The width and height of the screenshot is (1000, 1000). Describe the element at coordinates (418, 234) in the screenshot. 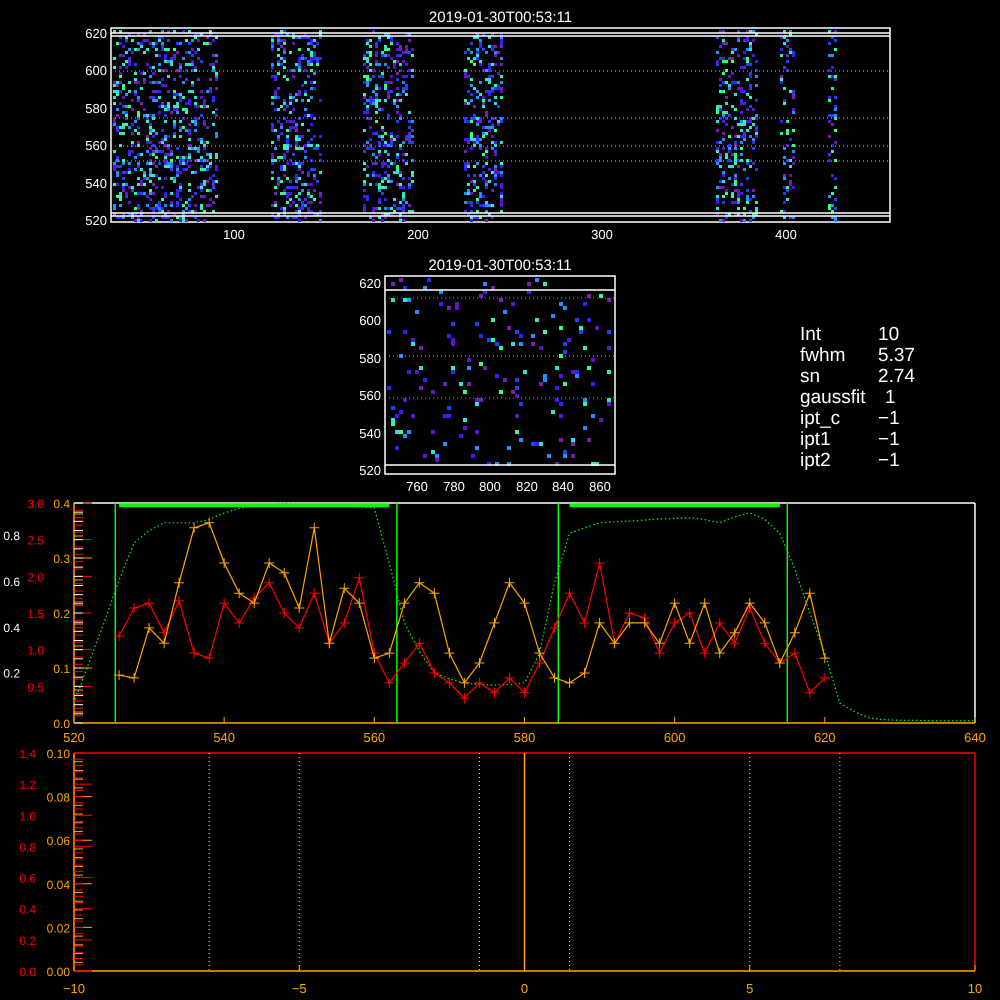

I see `axis-tick-label: 200` at that location.